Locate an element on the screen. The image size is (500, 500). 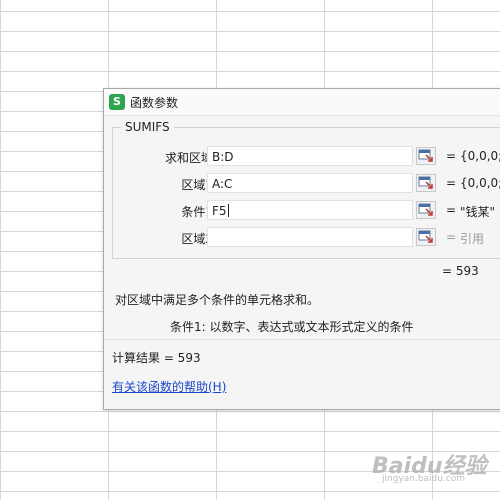
formula-result: = 593 is located at coordinates (460, 271).